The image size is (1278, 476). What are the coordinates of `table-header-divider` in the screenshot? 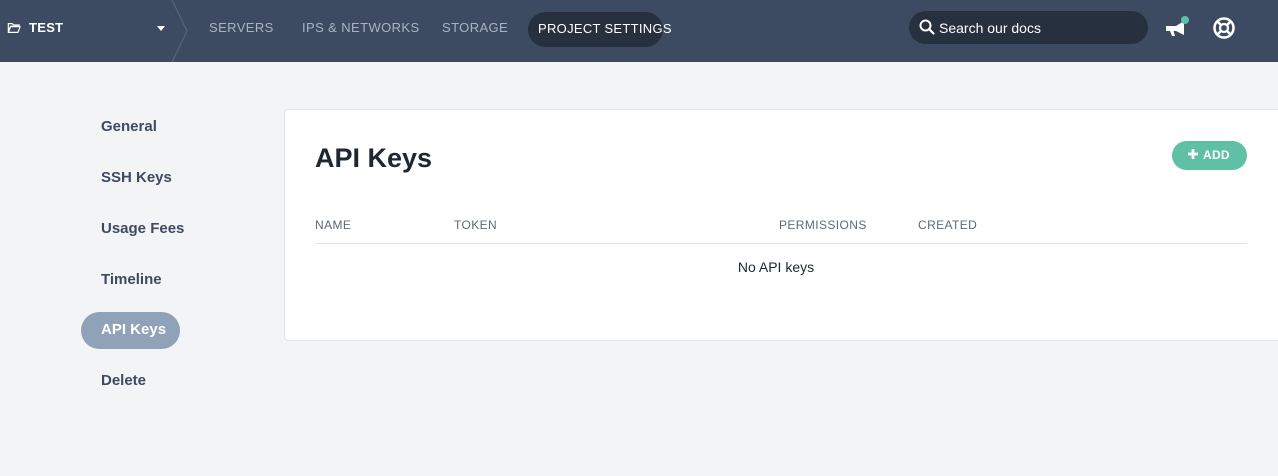 It's located at (781, 243).